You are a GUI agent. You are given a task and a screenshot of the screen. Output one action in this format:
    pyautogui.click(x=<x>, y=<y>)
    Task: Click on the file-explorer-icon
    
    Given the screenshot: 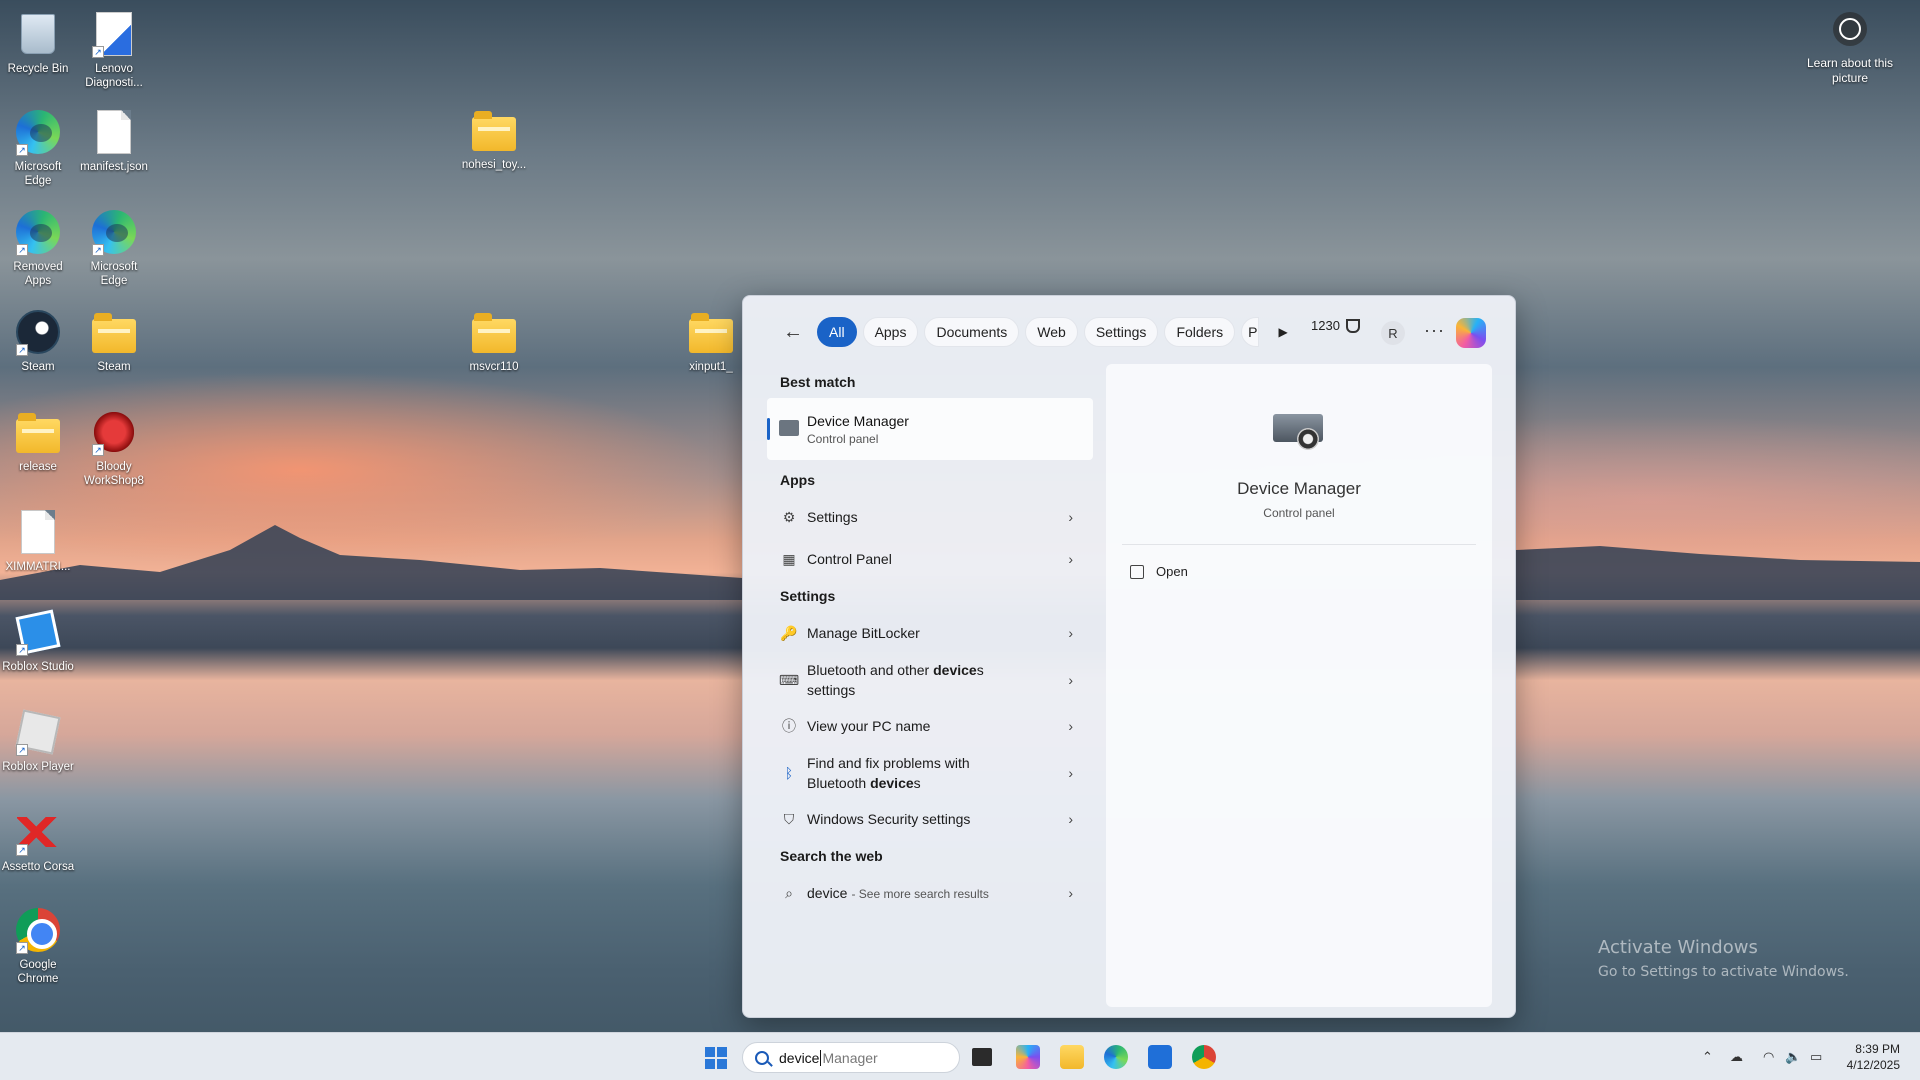 What is the action you would take?
    pyautogui.click(x=1072, y=1057)
    